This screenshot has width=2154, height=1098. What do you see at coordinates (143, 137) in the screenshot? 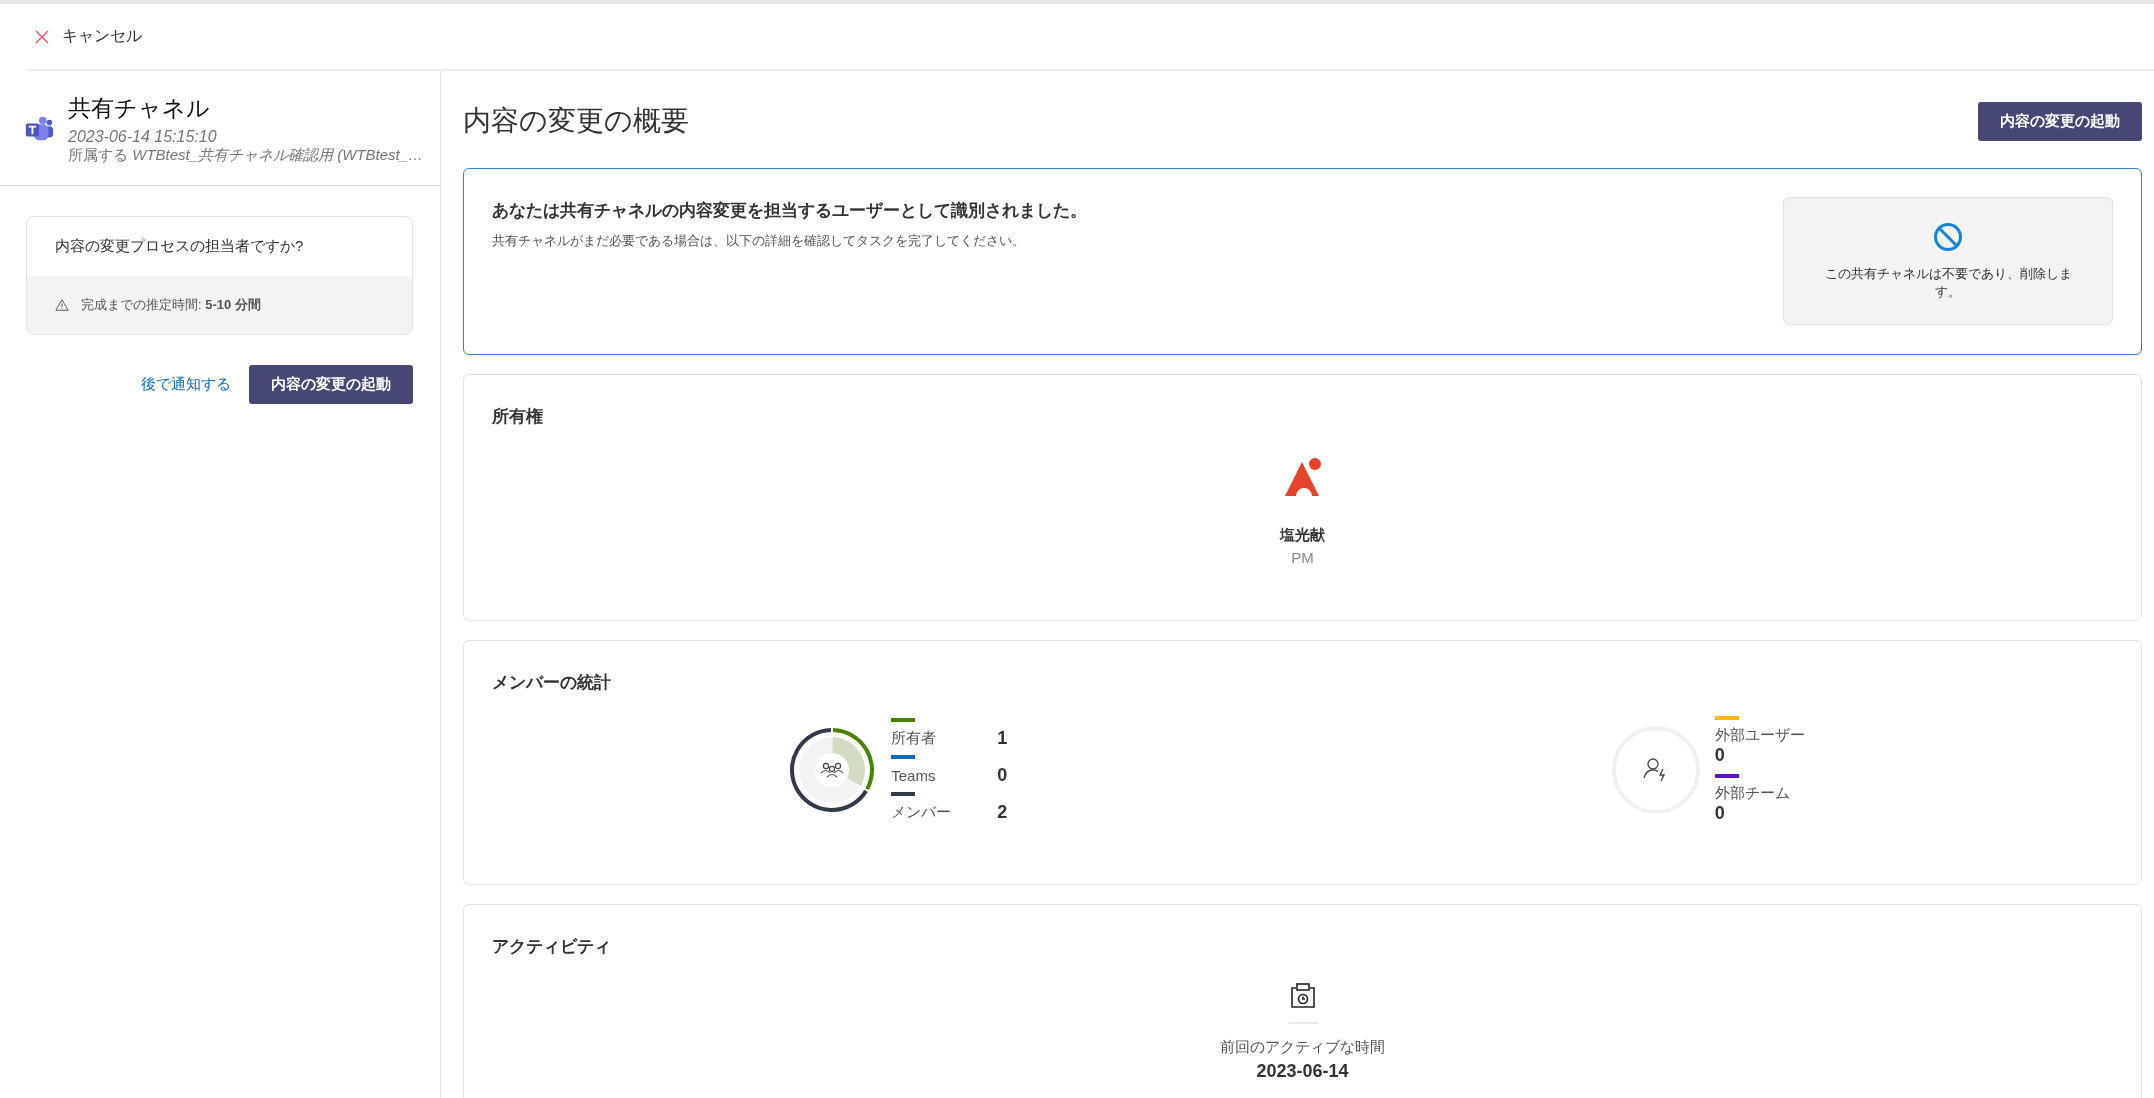
I see `created-date: 2023-06-14 15:15:10` at bounding box center [143, 137].